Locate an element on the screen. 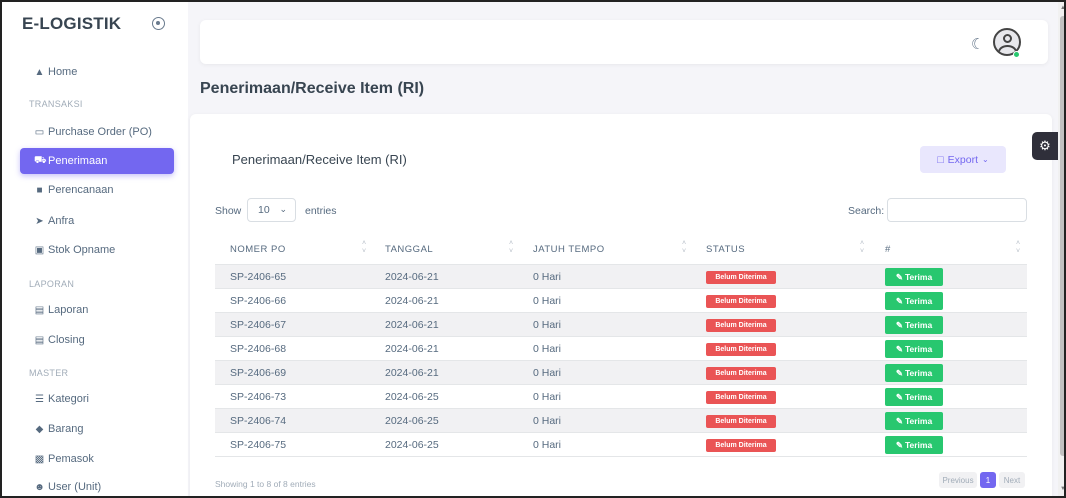 The image size is (1066, 498). sidebar-item-label: Closing is located at coordinates (66, 340).